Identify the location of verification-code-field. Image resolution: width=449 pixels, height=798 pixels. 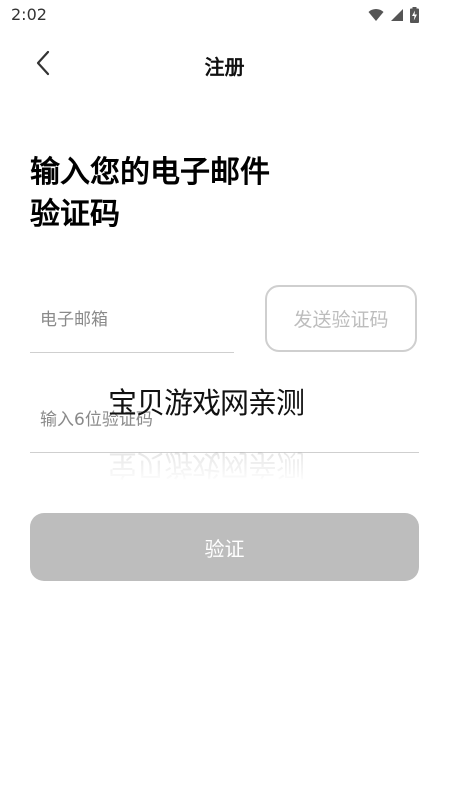
(224, 421).